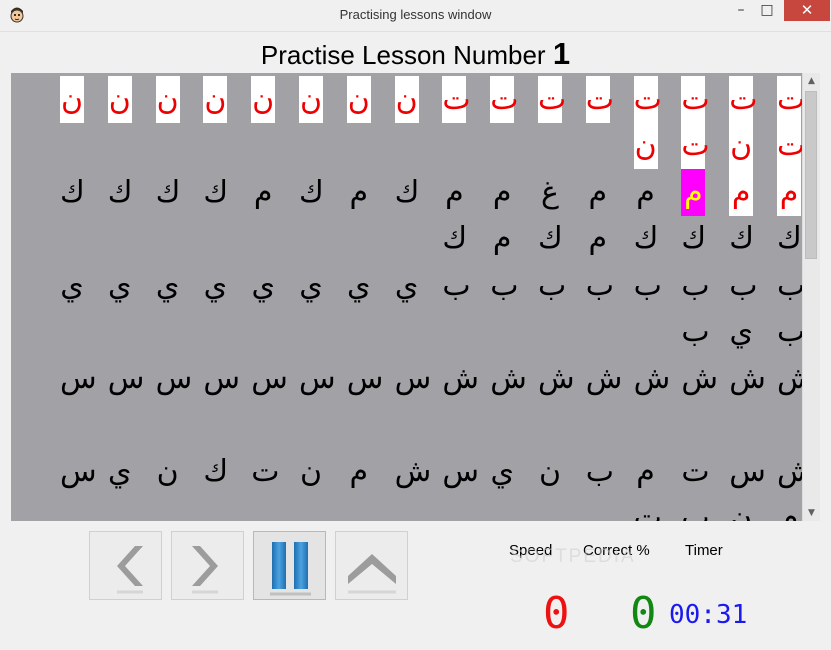 The height and width of the screenshot is (650, 831). What do you see at coordinates (811, 513) in the screenshot?
I see `scroll-down-arrow-icon: ▼` at bounding box center [811, 513].